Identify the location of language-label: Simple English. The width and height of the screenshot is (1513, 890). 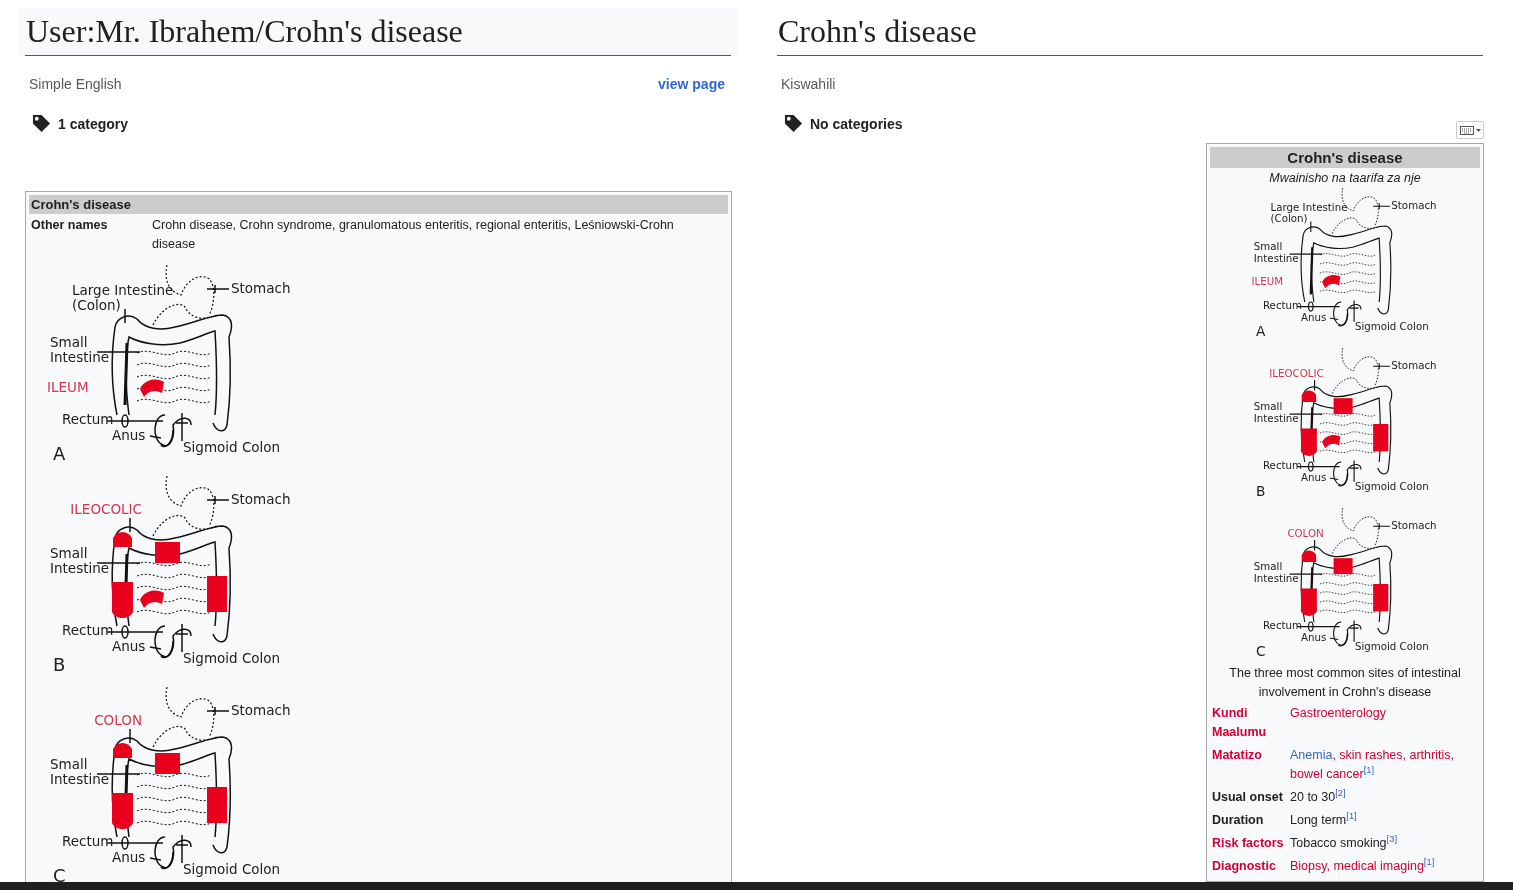
(75, 84).